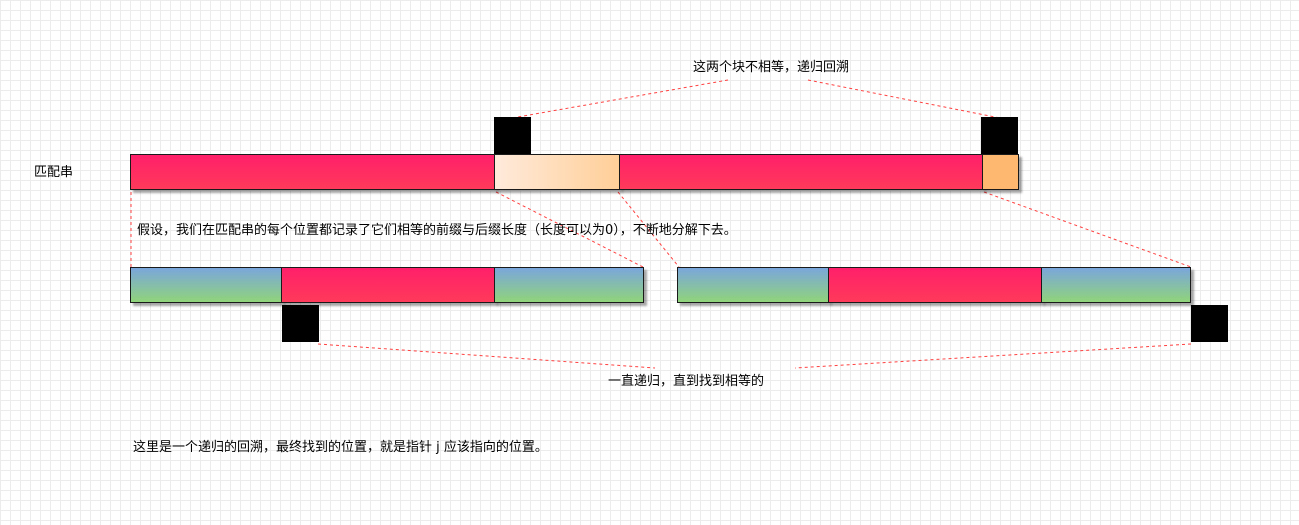 The height and width of the screenshot is (525, 1299). Describe the element at coordinates (620, 99) in the screenshot. I see `connector-top-left` at that location.